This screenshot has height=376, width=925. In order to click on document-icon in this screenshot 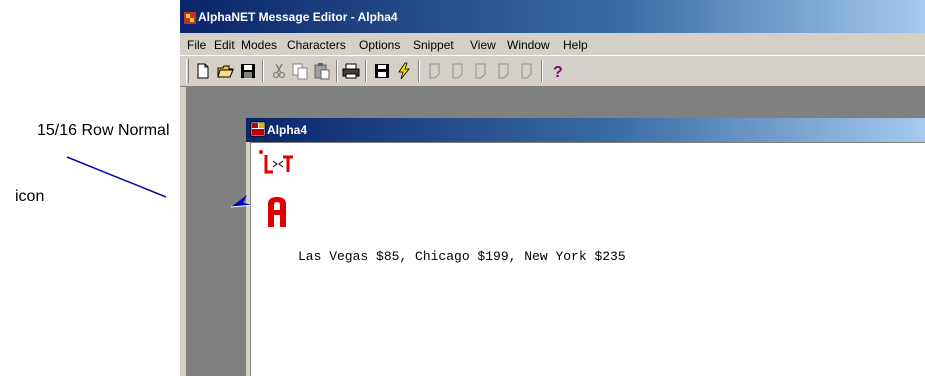, I will do `click(258, 129)`.